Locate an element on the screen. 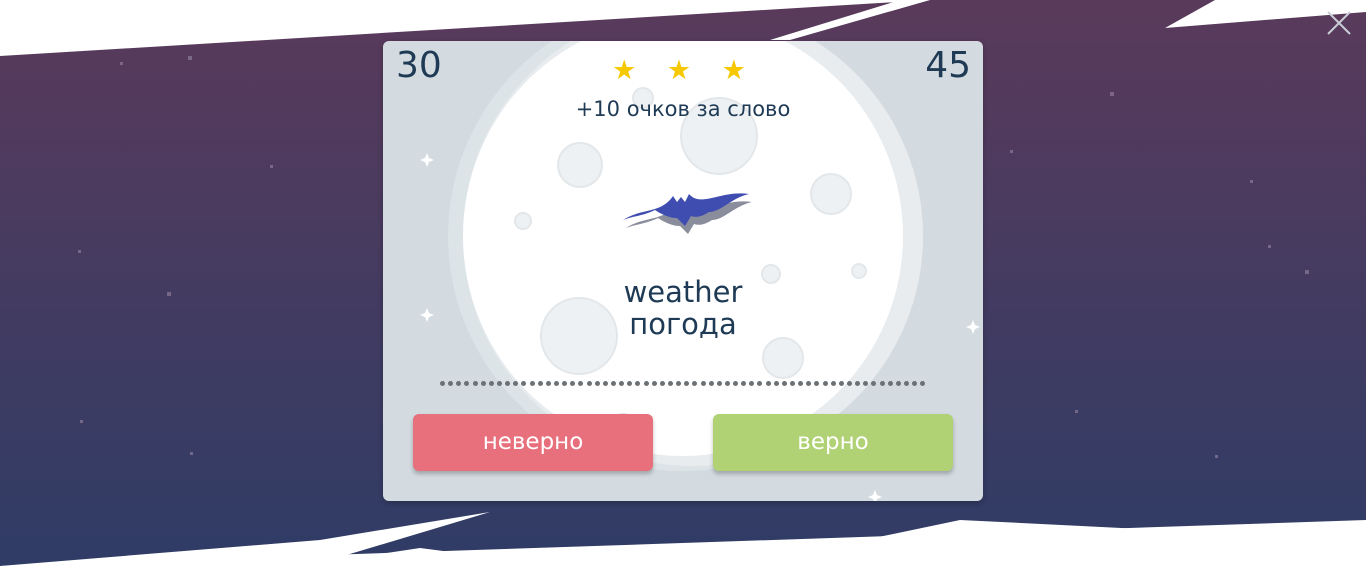 The height and width of the screenshot is (566, 1366). rating-stars: ★ ★ ★ is located at coordinates (683, 71).